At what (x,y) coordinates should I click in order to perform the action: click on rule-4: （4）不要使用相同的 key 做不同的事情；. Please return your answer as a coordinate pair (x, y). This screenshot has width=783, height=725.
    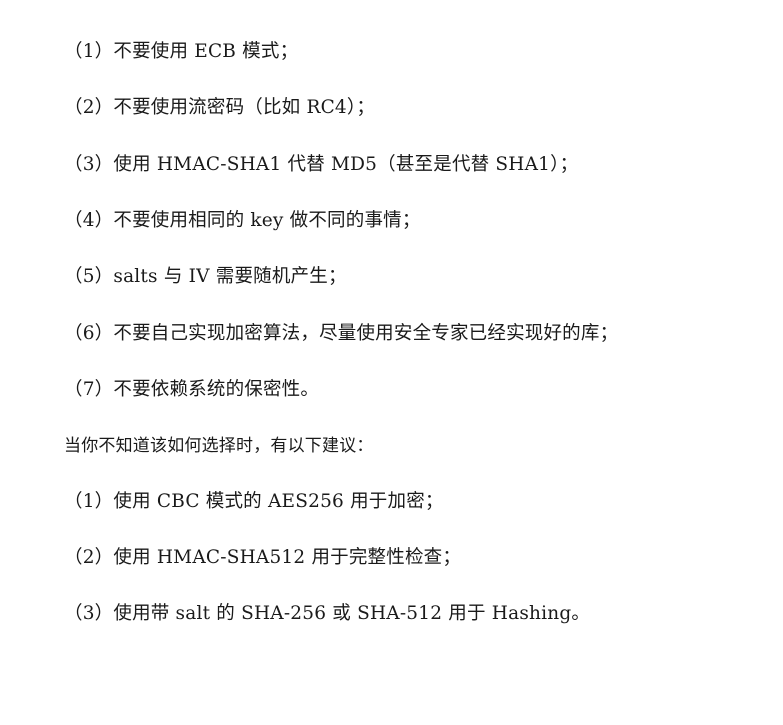
    Looking at the image, I should click on (242, 220).